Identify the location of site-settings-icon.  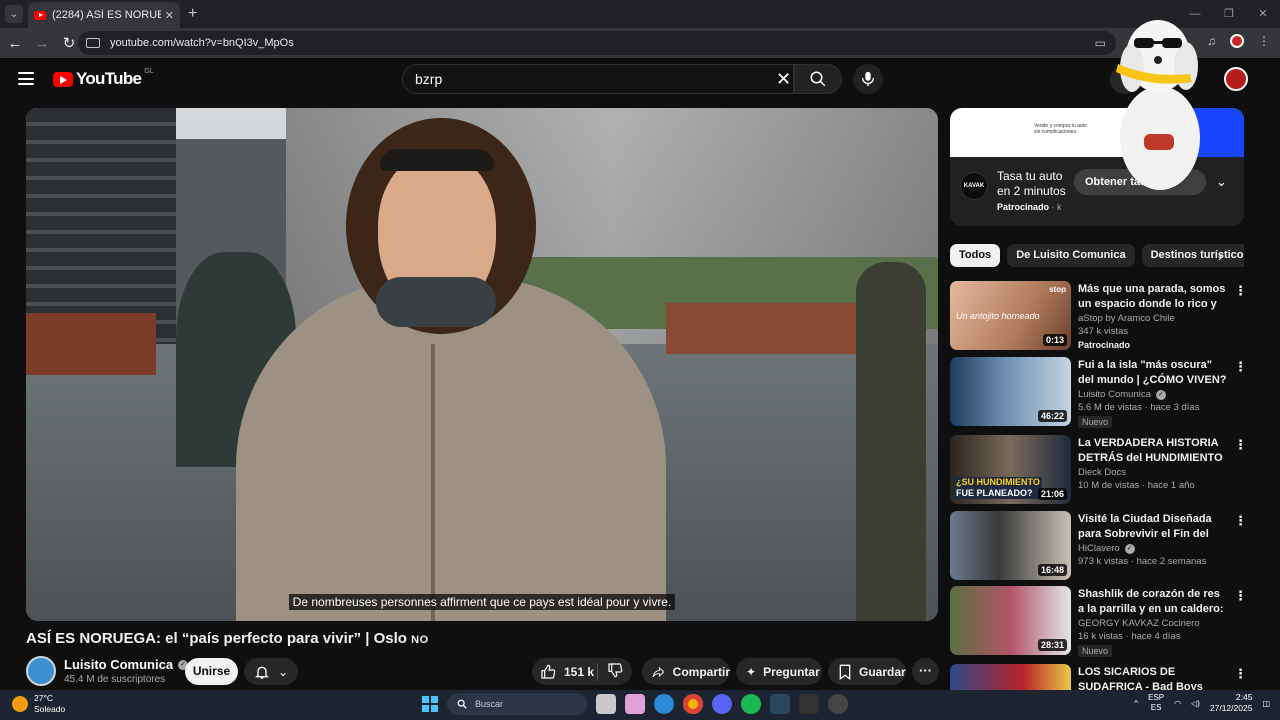
(93, 43).